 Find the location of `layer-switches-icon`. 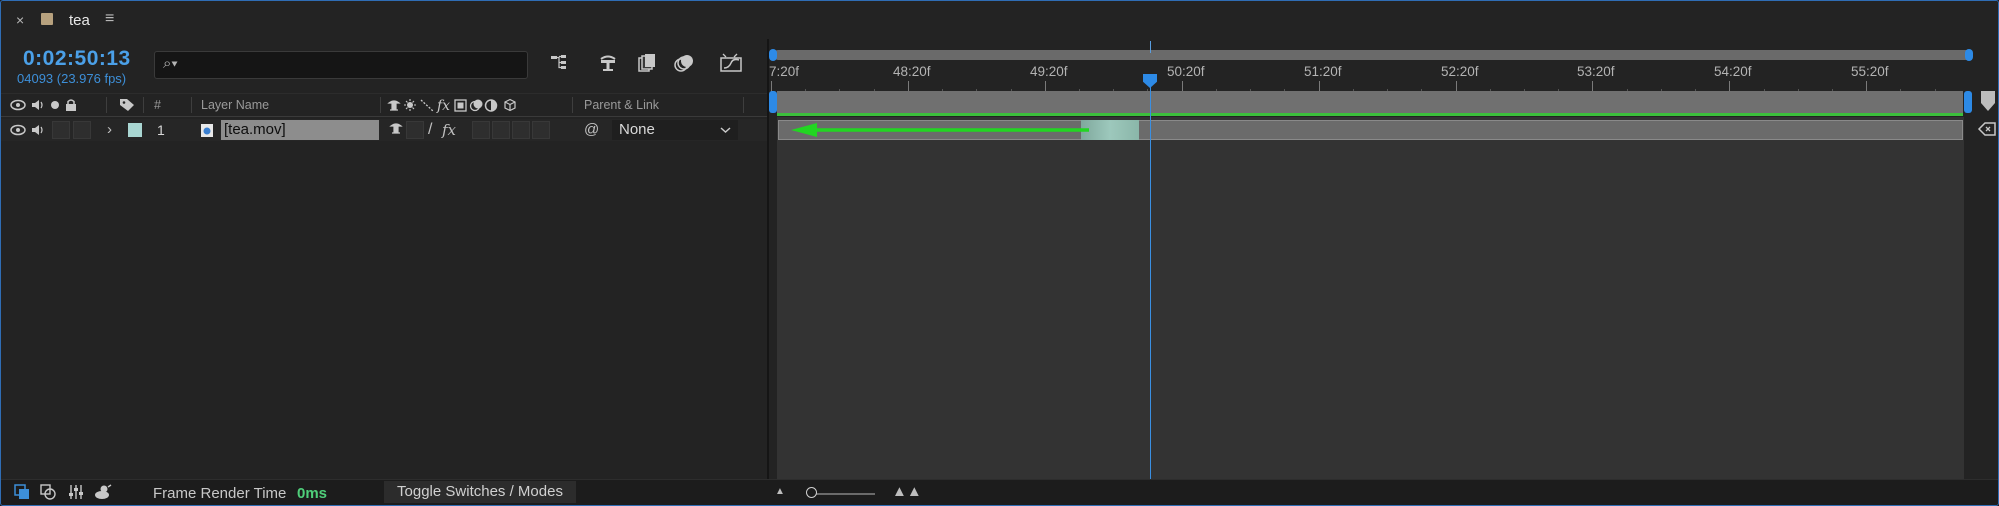

layer-switches-icon is located at coordinates (48, 494).